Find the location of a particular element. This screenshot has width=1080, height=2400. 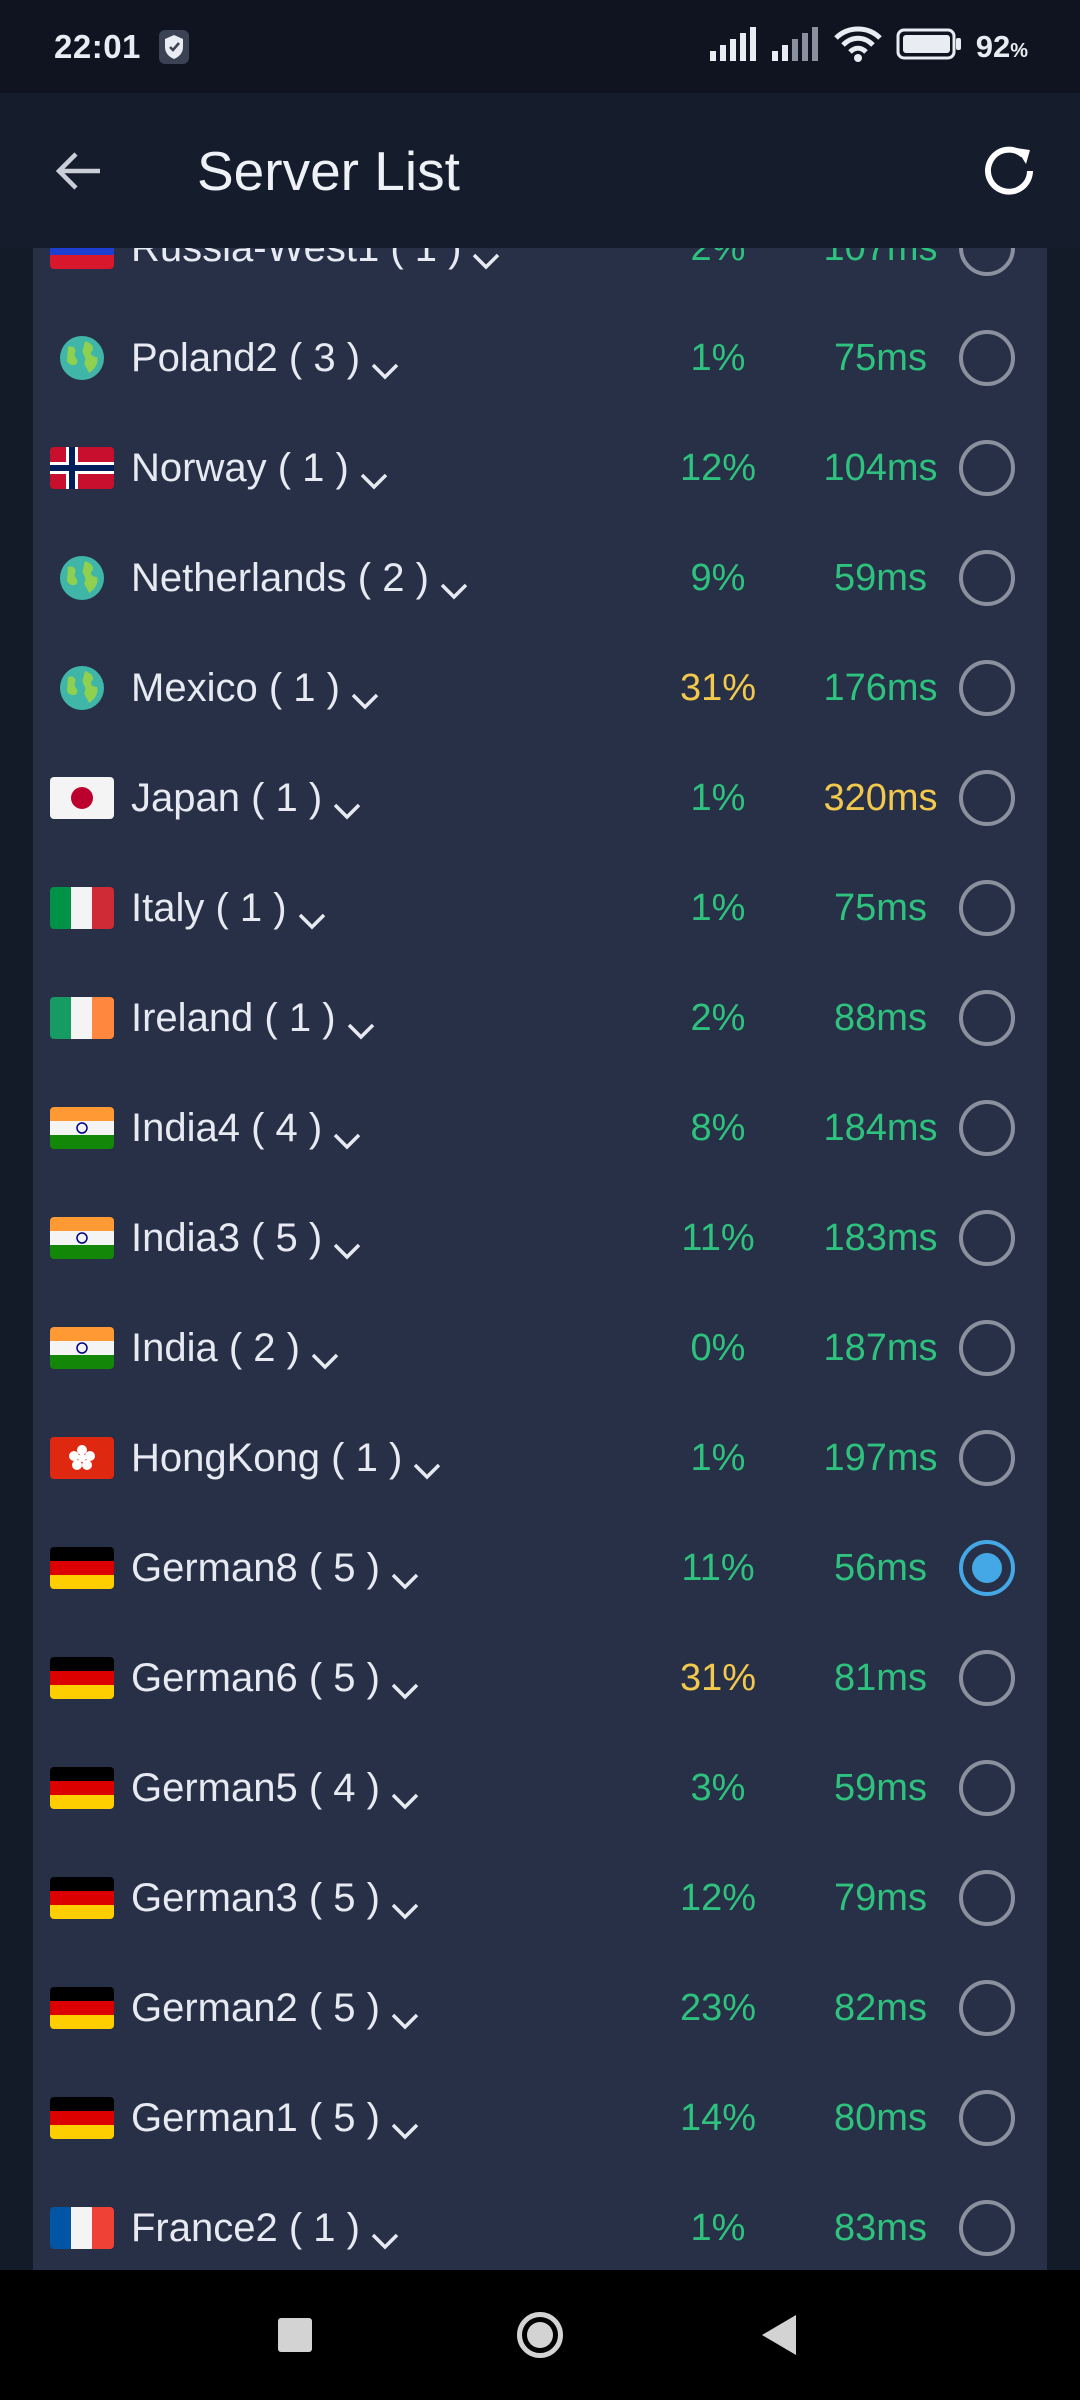

server-name: HongKong ( 1 ) is located at coordinates (286, 1458).